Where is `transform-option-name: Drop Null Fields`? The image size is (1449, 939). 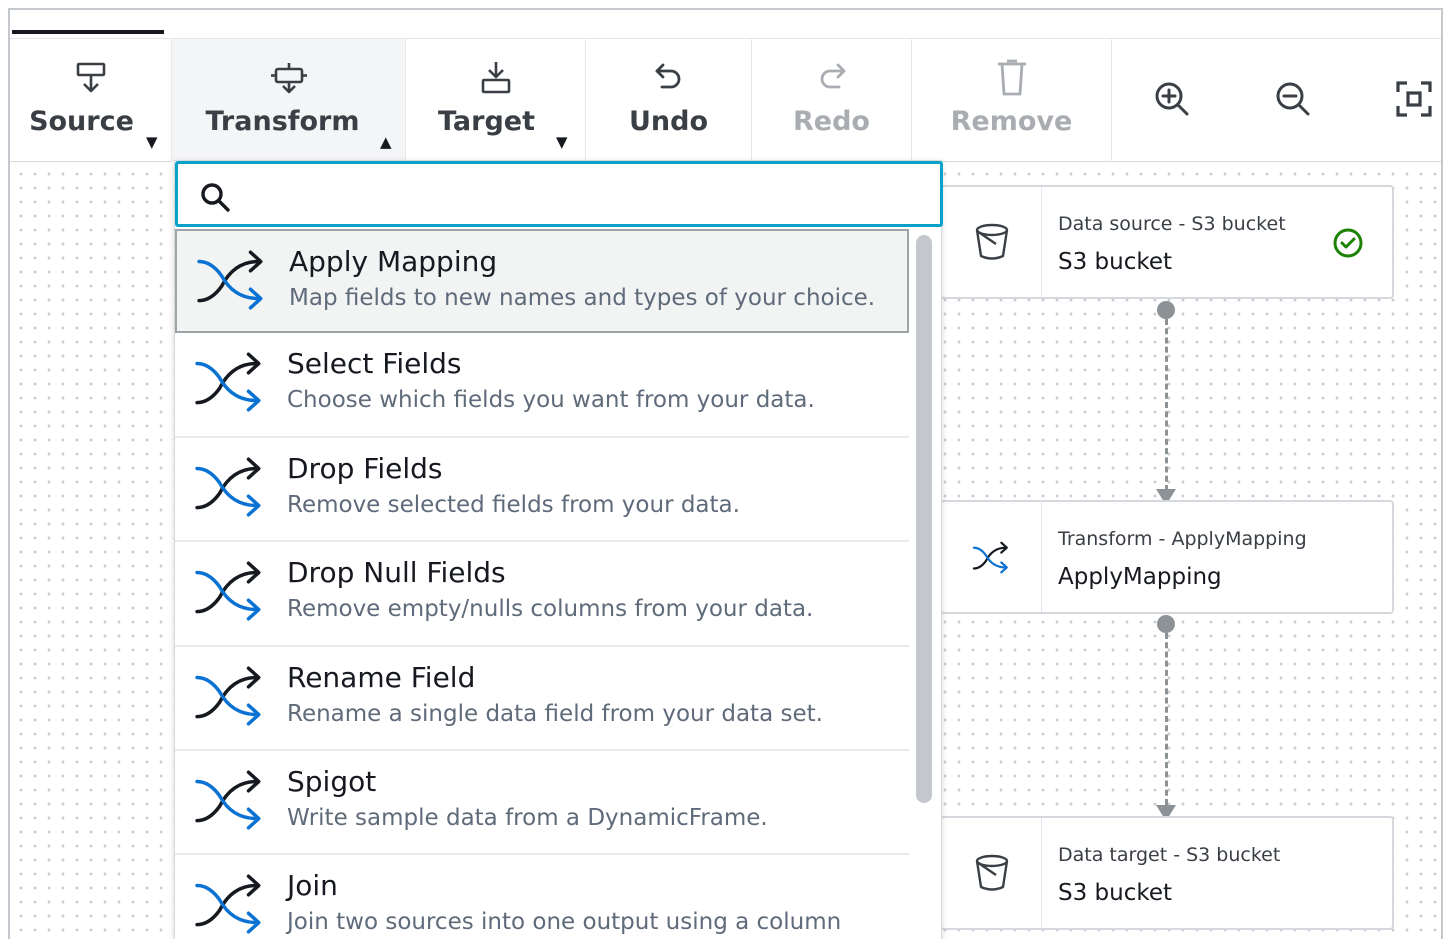 transform-option-name: Drop Null Fields is located at coordinates (396, 573).